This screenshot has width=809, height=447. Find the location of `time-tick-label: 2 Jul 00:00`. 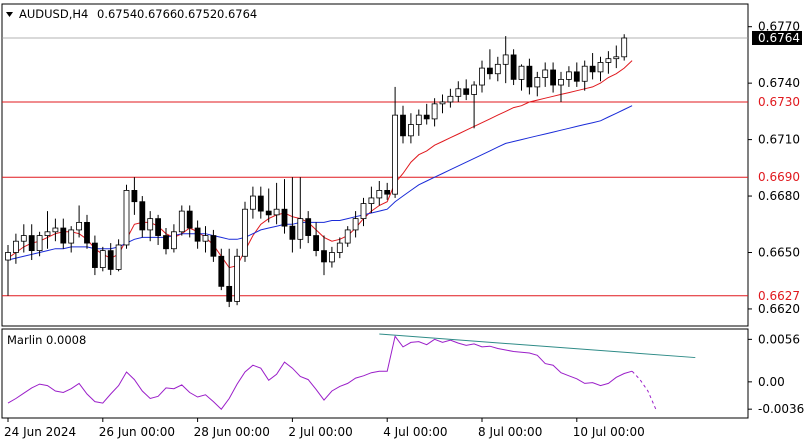

time-tick-label: 2 Jul 00:00 is located at coordinates (320, 432).